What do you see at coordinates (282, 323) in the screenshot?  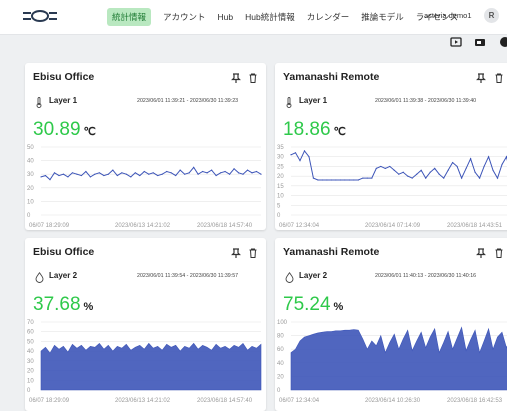 I see `y-tick-label: 100` at bounding box center [282, 323].